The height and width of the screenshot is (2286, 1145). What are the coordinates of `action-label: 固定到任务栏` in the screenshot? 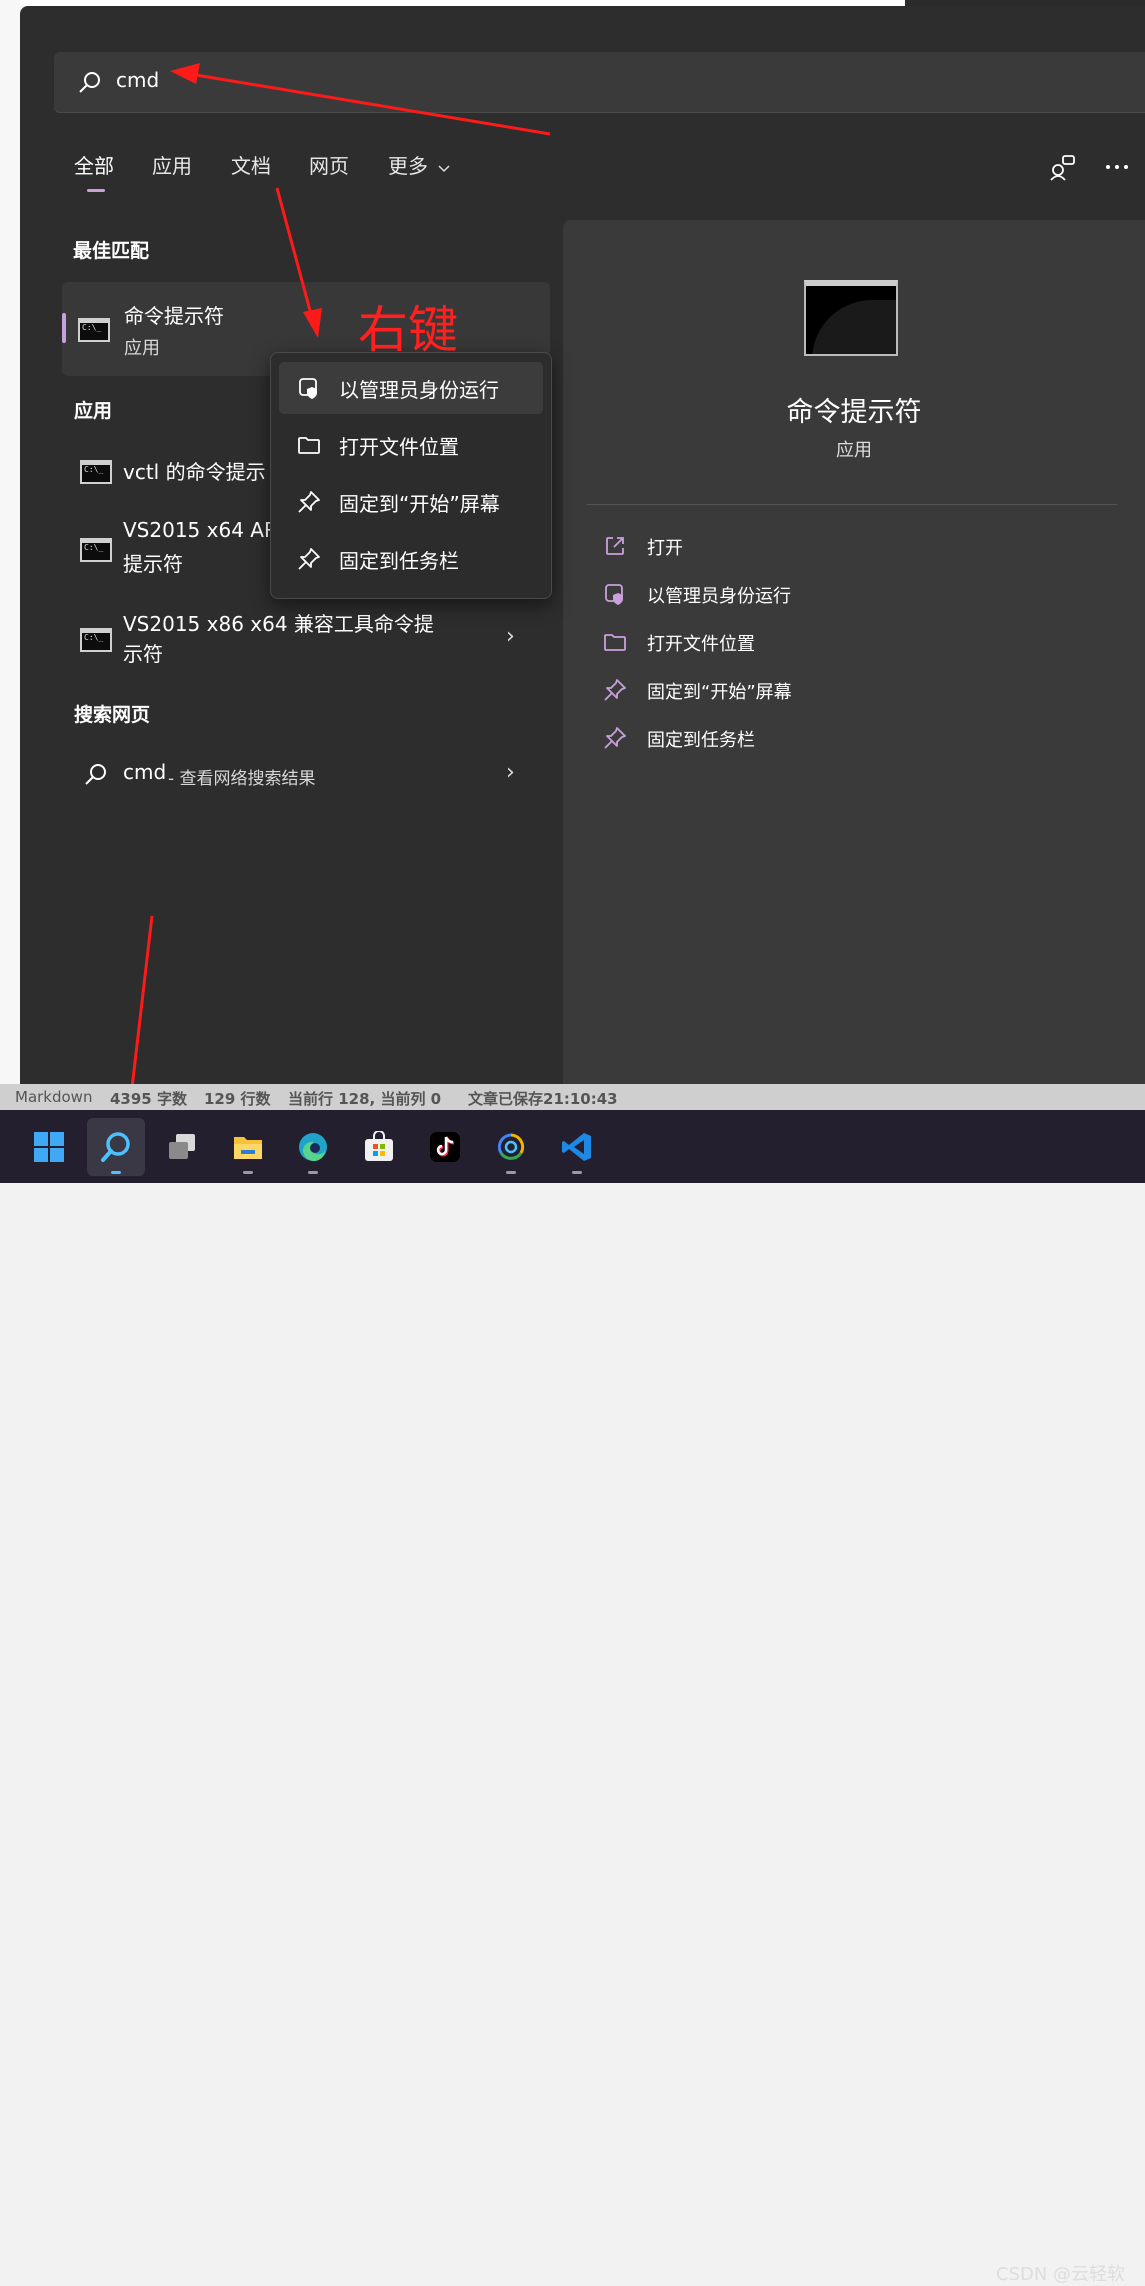 It's located at (701, 740).